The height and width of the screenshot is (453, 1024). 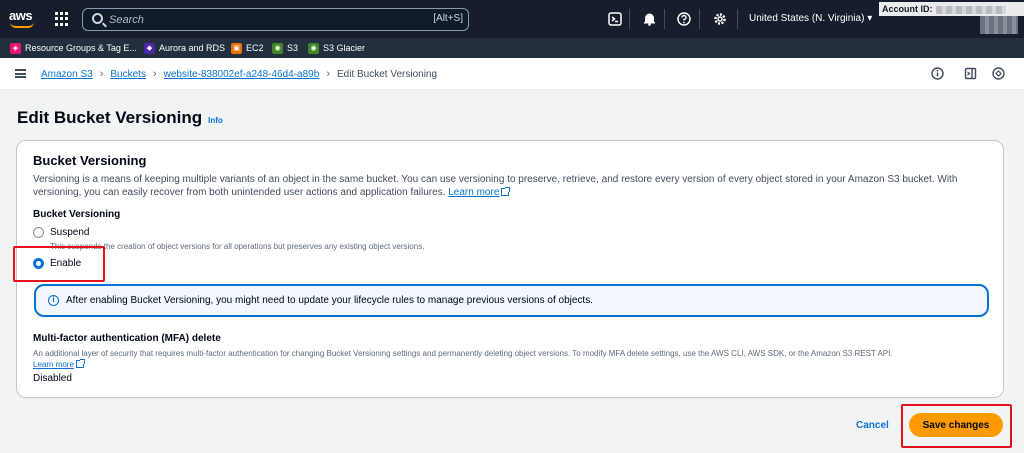 What do you see at coordinates (937, 73) in the screenshot?
I see `info-panel-icon` at bounding box center [937, 73].